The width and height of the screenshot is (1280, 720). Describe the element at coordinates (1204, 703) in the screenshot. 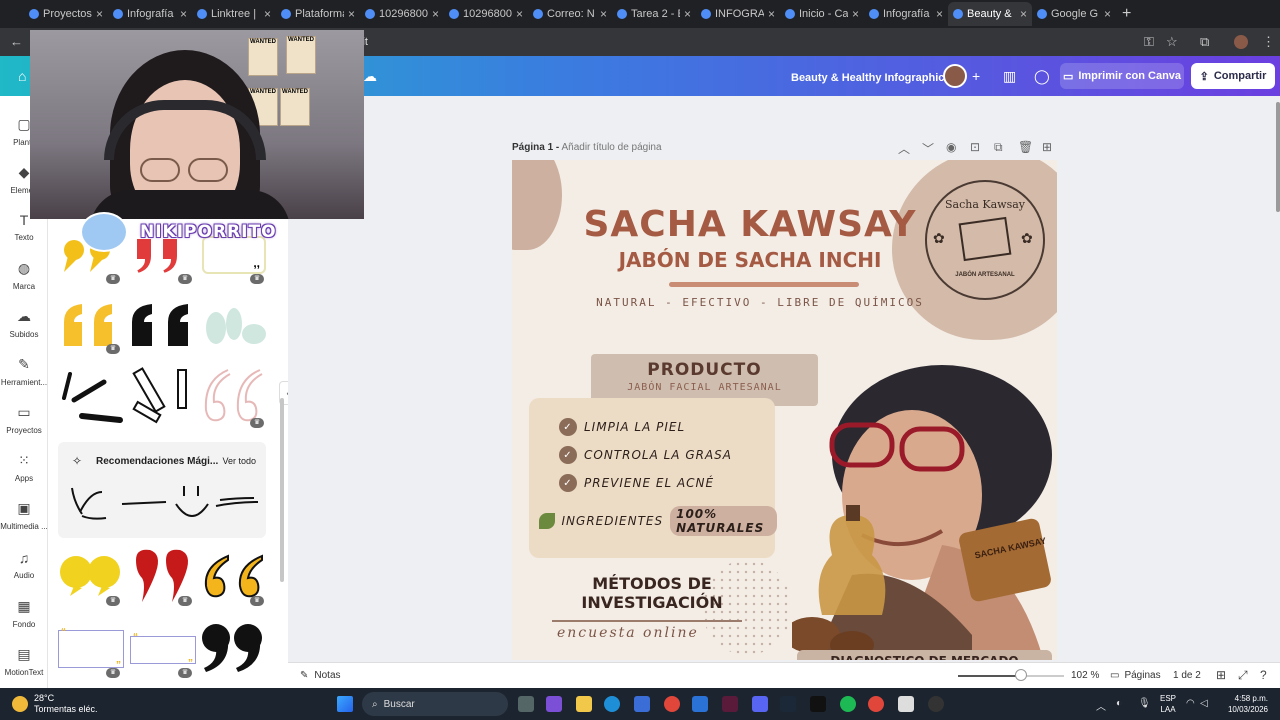

I see `volume-icon: ◁` at that location.